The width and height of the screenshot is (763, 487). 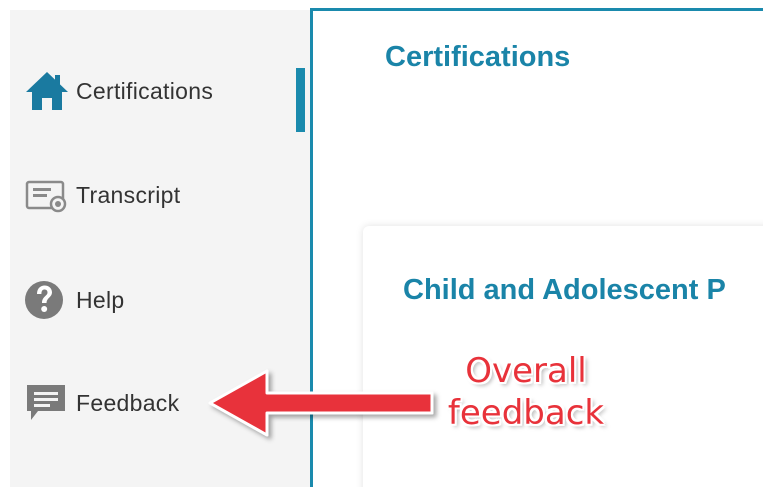 I want to click on card-title: Child and Adolescent P, so click(x=564, y=290).